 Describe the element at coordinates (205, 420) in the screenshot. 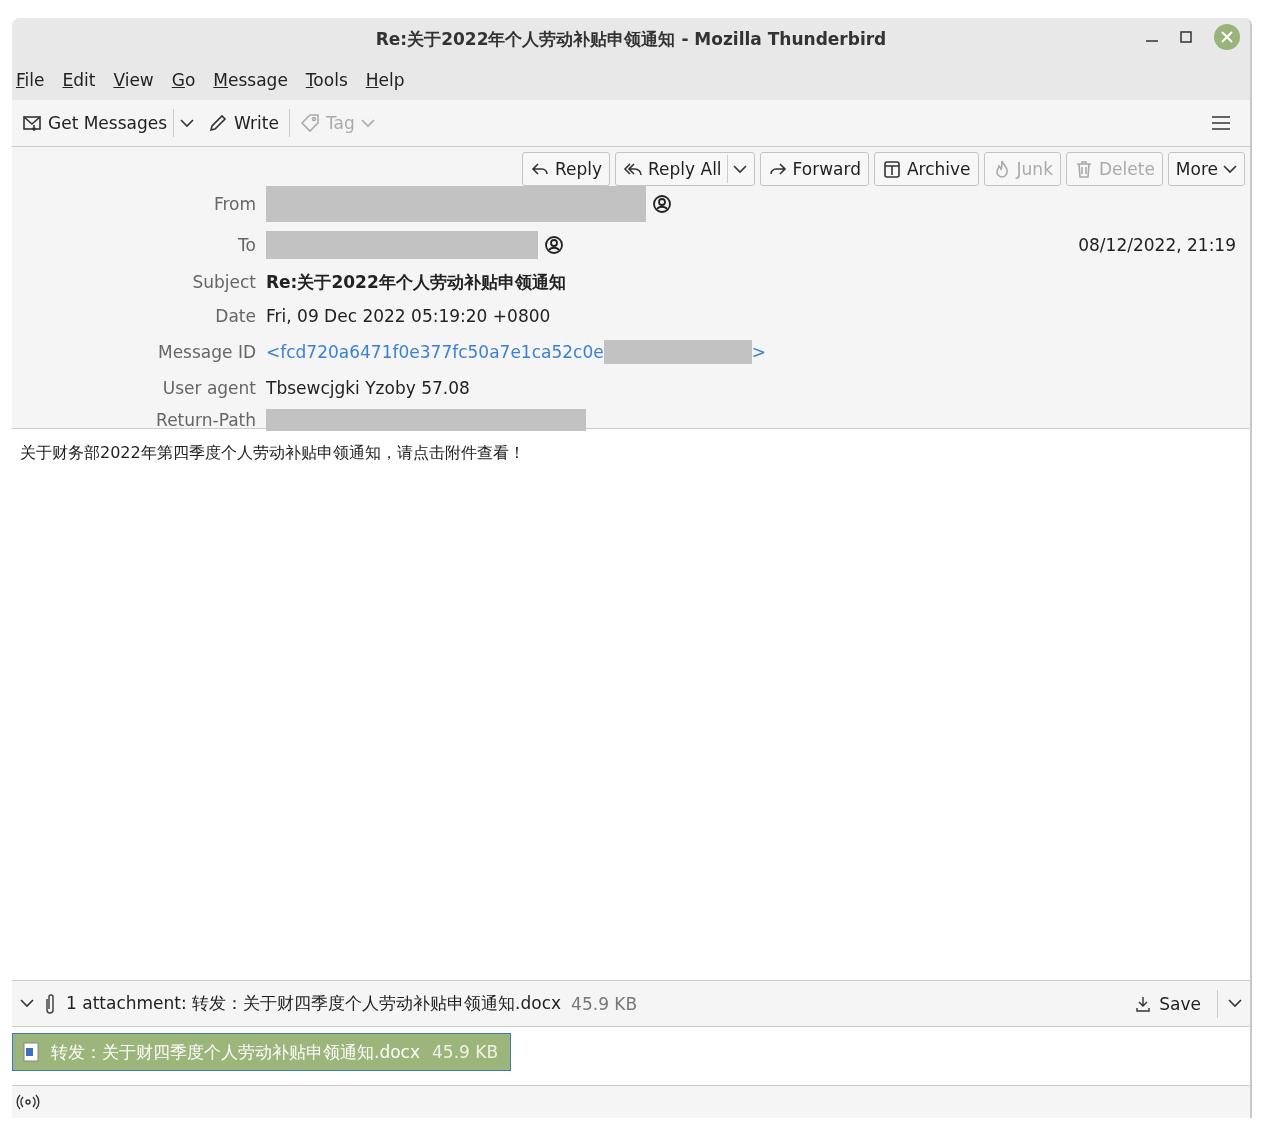

I see `header-label: Return-Path` at that location.